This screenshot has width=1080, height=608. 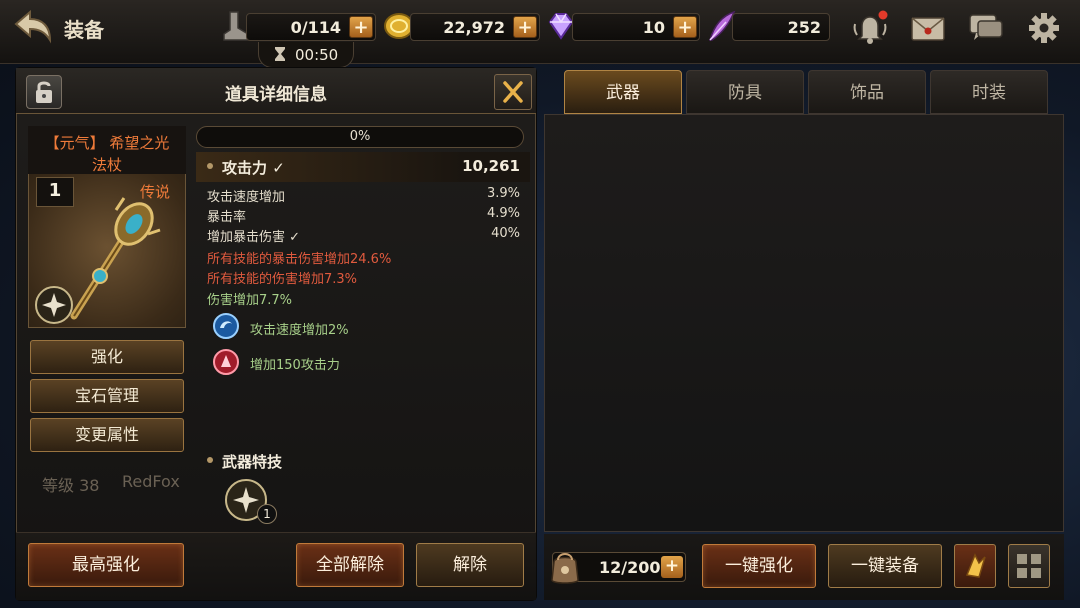 I want to click on capacity-value: 12/200, so click(x=630, y=567).